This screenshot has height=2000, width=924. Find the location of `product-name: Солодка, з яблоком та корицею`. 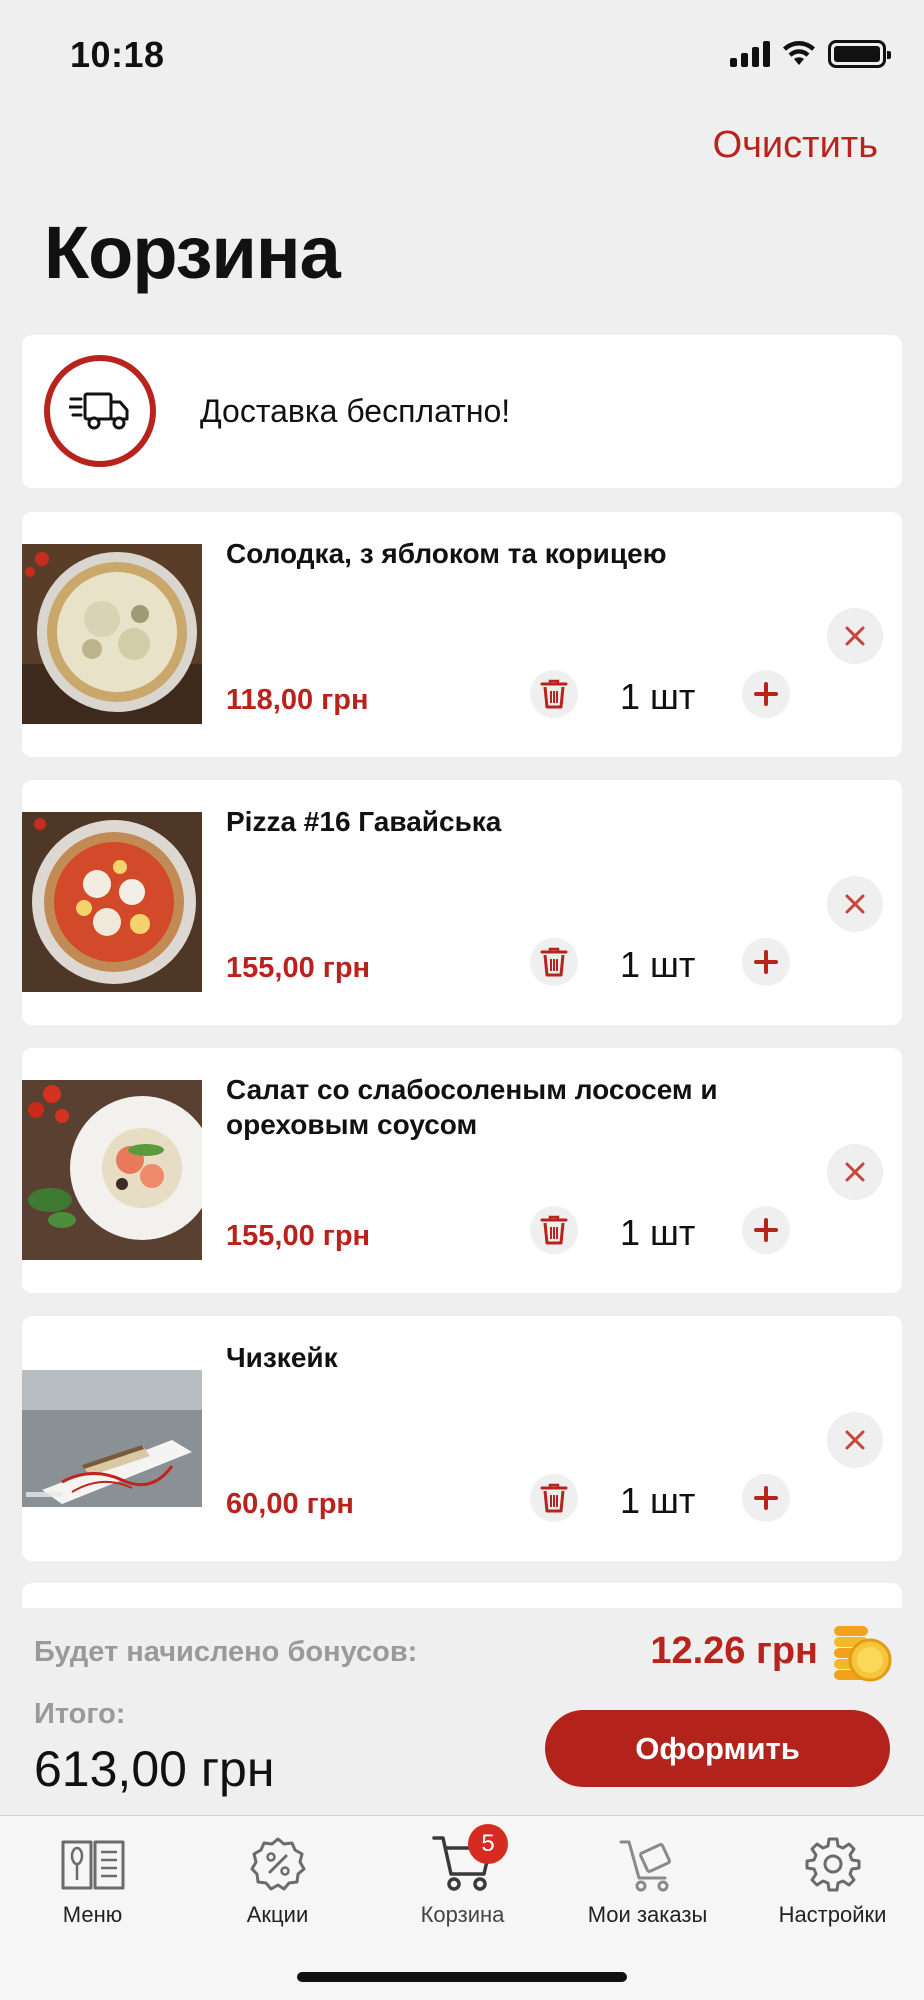

product-name: Солодка, з яблоком та корицею is located at coordinates (446, 553).